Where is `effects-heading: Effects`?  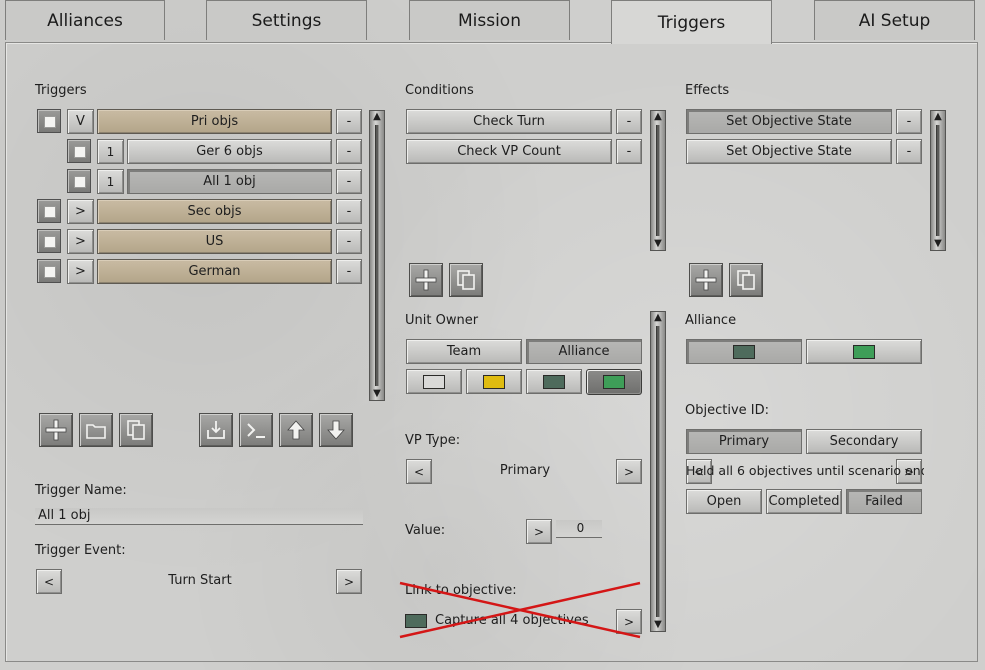 effects-heading: Effects is located at coordinates (707, 90).